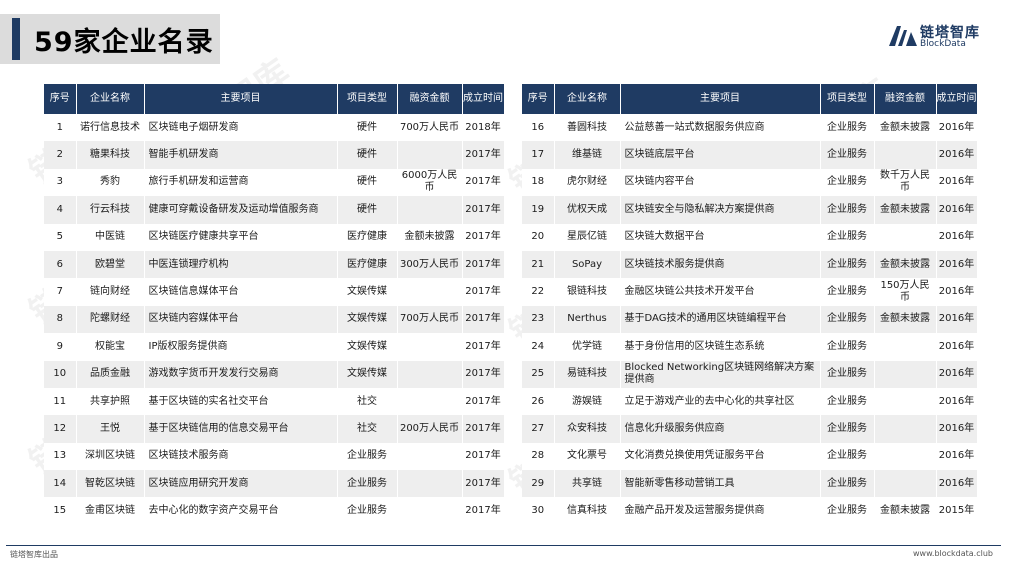 The image size is (1012, 569). I want to click on table-row: 20 星辰亿链 区块链大数据平台 企业服务 2016年, so click(750, 237).